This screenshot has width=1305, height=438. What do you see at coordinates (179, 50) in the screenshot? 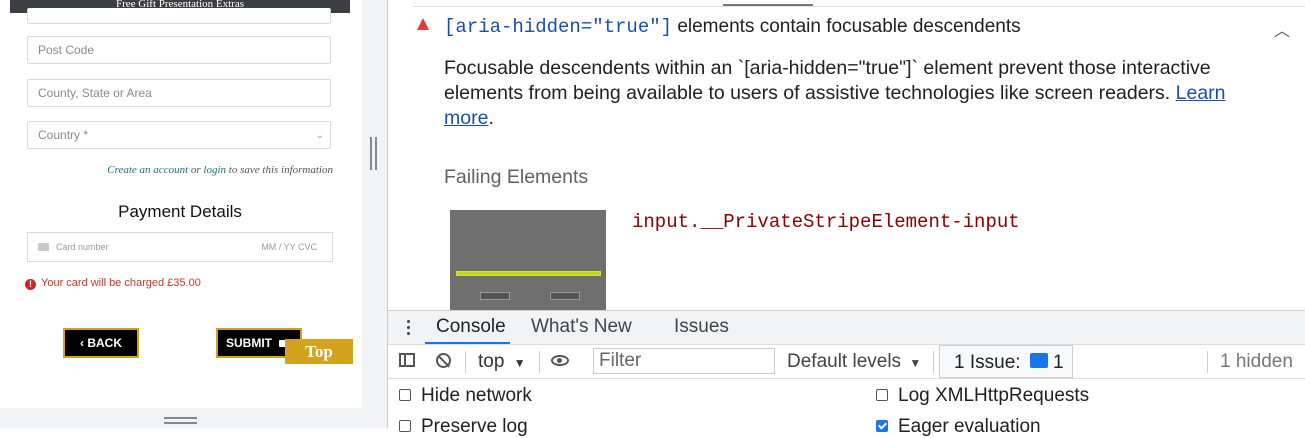
I see `postcode-field: Post Code` at bounding box center [179, 50].